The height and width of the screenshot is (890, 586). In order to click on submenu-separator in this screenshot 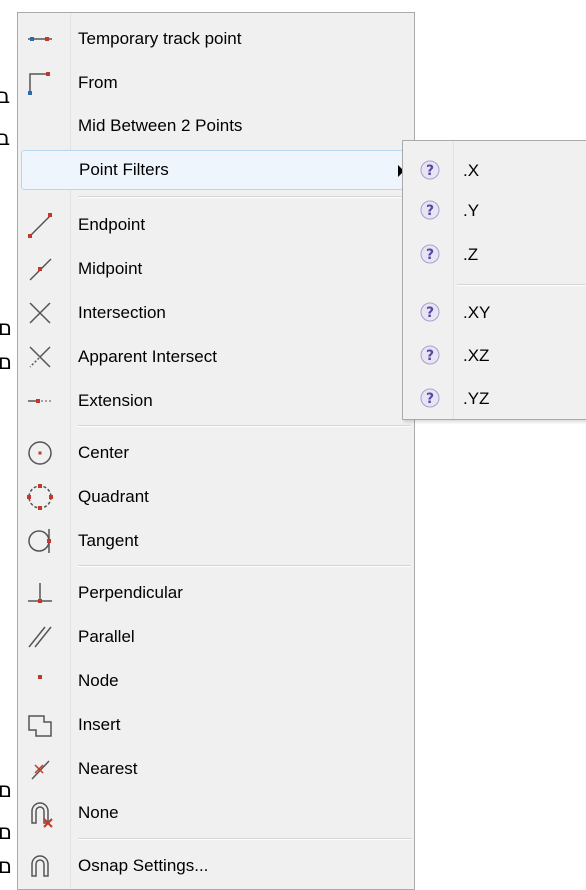, I will do `click(521, 285)`.